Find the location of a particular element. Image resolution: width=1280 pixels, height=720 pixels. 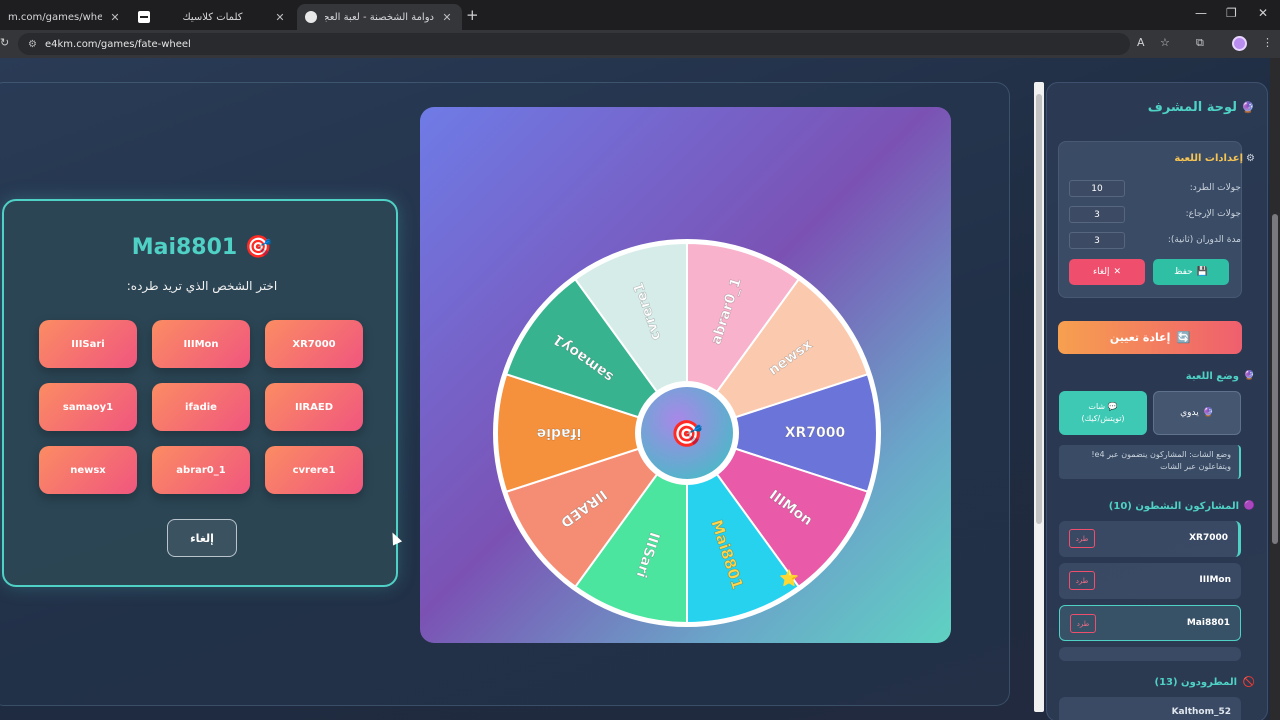

cancel-settings-button: ✕ إلغاء is located at coordinates (1107, 272).